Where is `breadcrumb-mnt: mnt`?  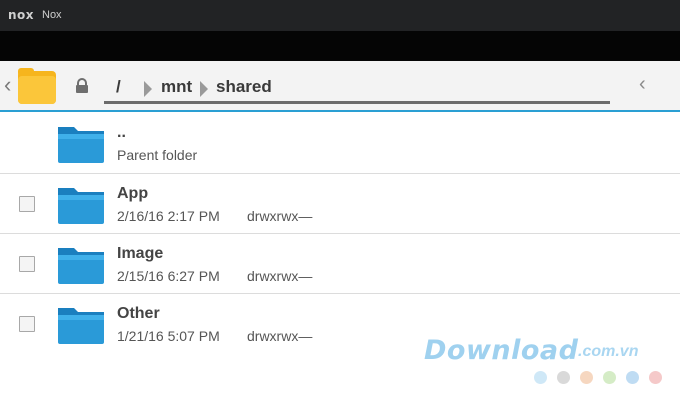
breadcrumb-mnt: mnt is located at coordinates (176, 87).